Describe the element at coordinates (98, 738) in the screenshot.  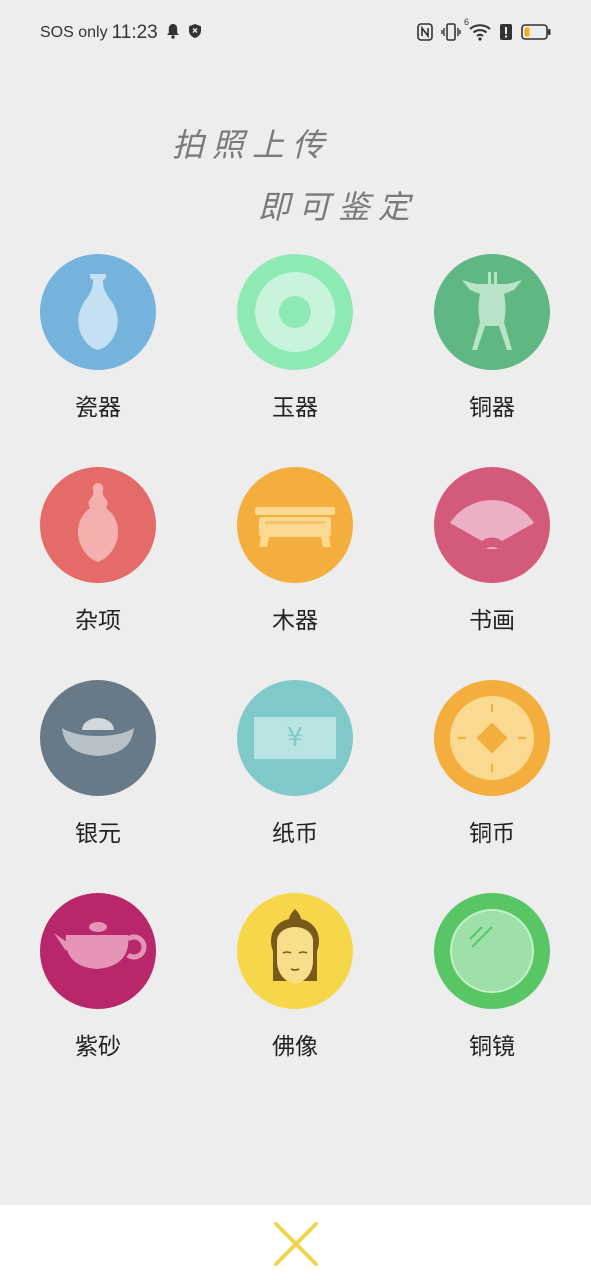
I see `silver-ingot-icon` at that location.